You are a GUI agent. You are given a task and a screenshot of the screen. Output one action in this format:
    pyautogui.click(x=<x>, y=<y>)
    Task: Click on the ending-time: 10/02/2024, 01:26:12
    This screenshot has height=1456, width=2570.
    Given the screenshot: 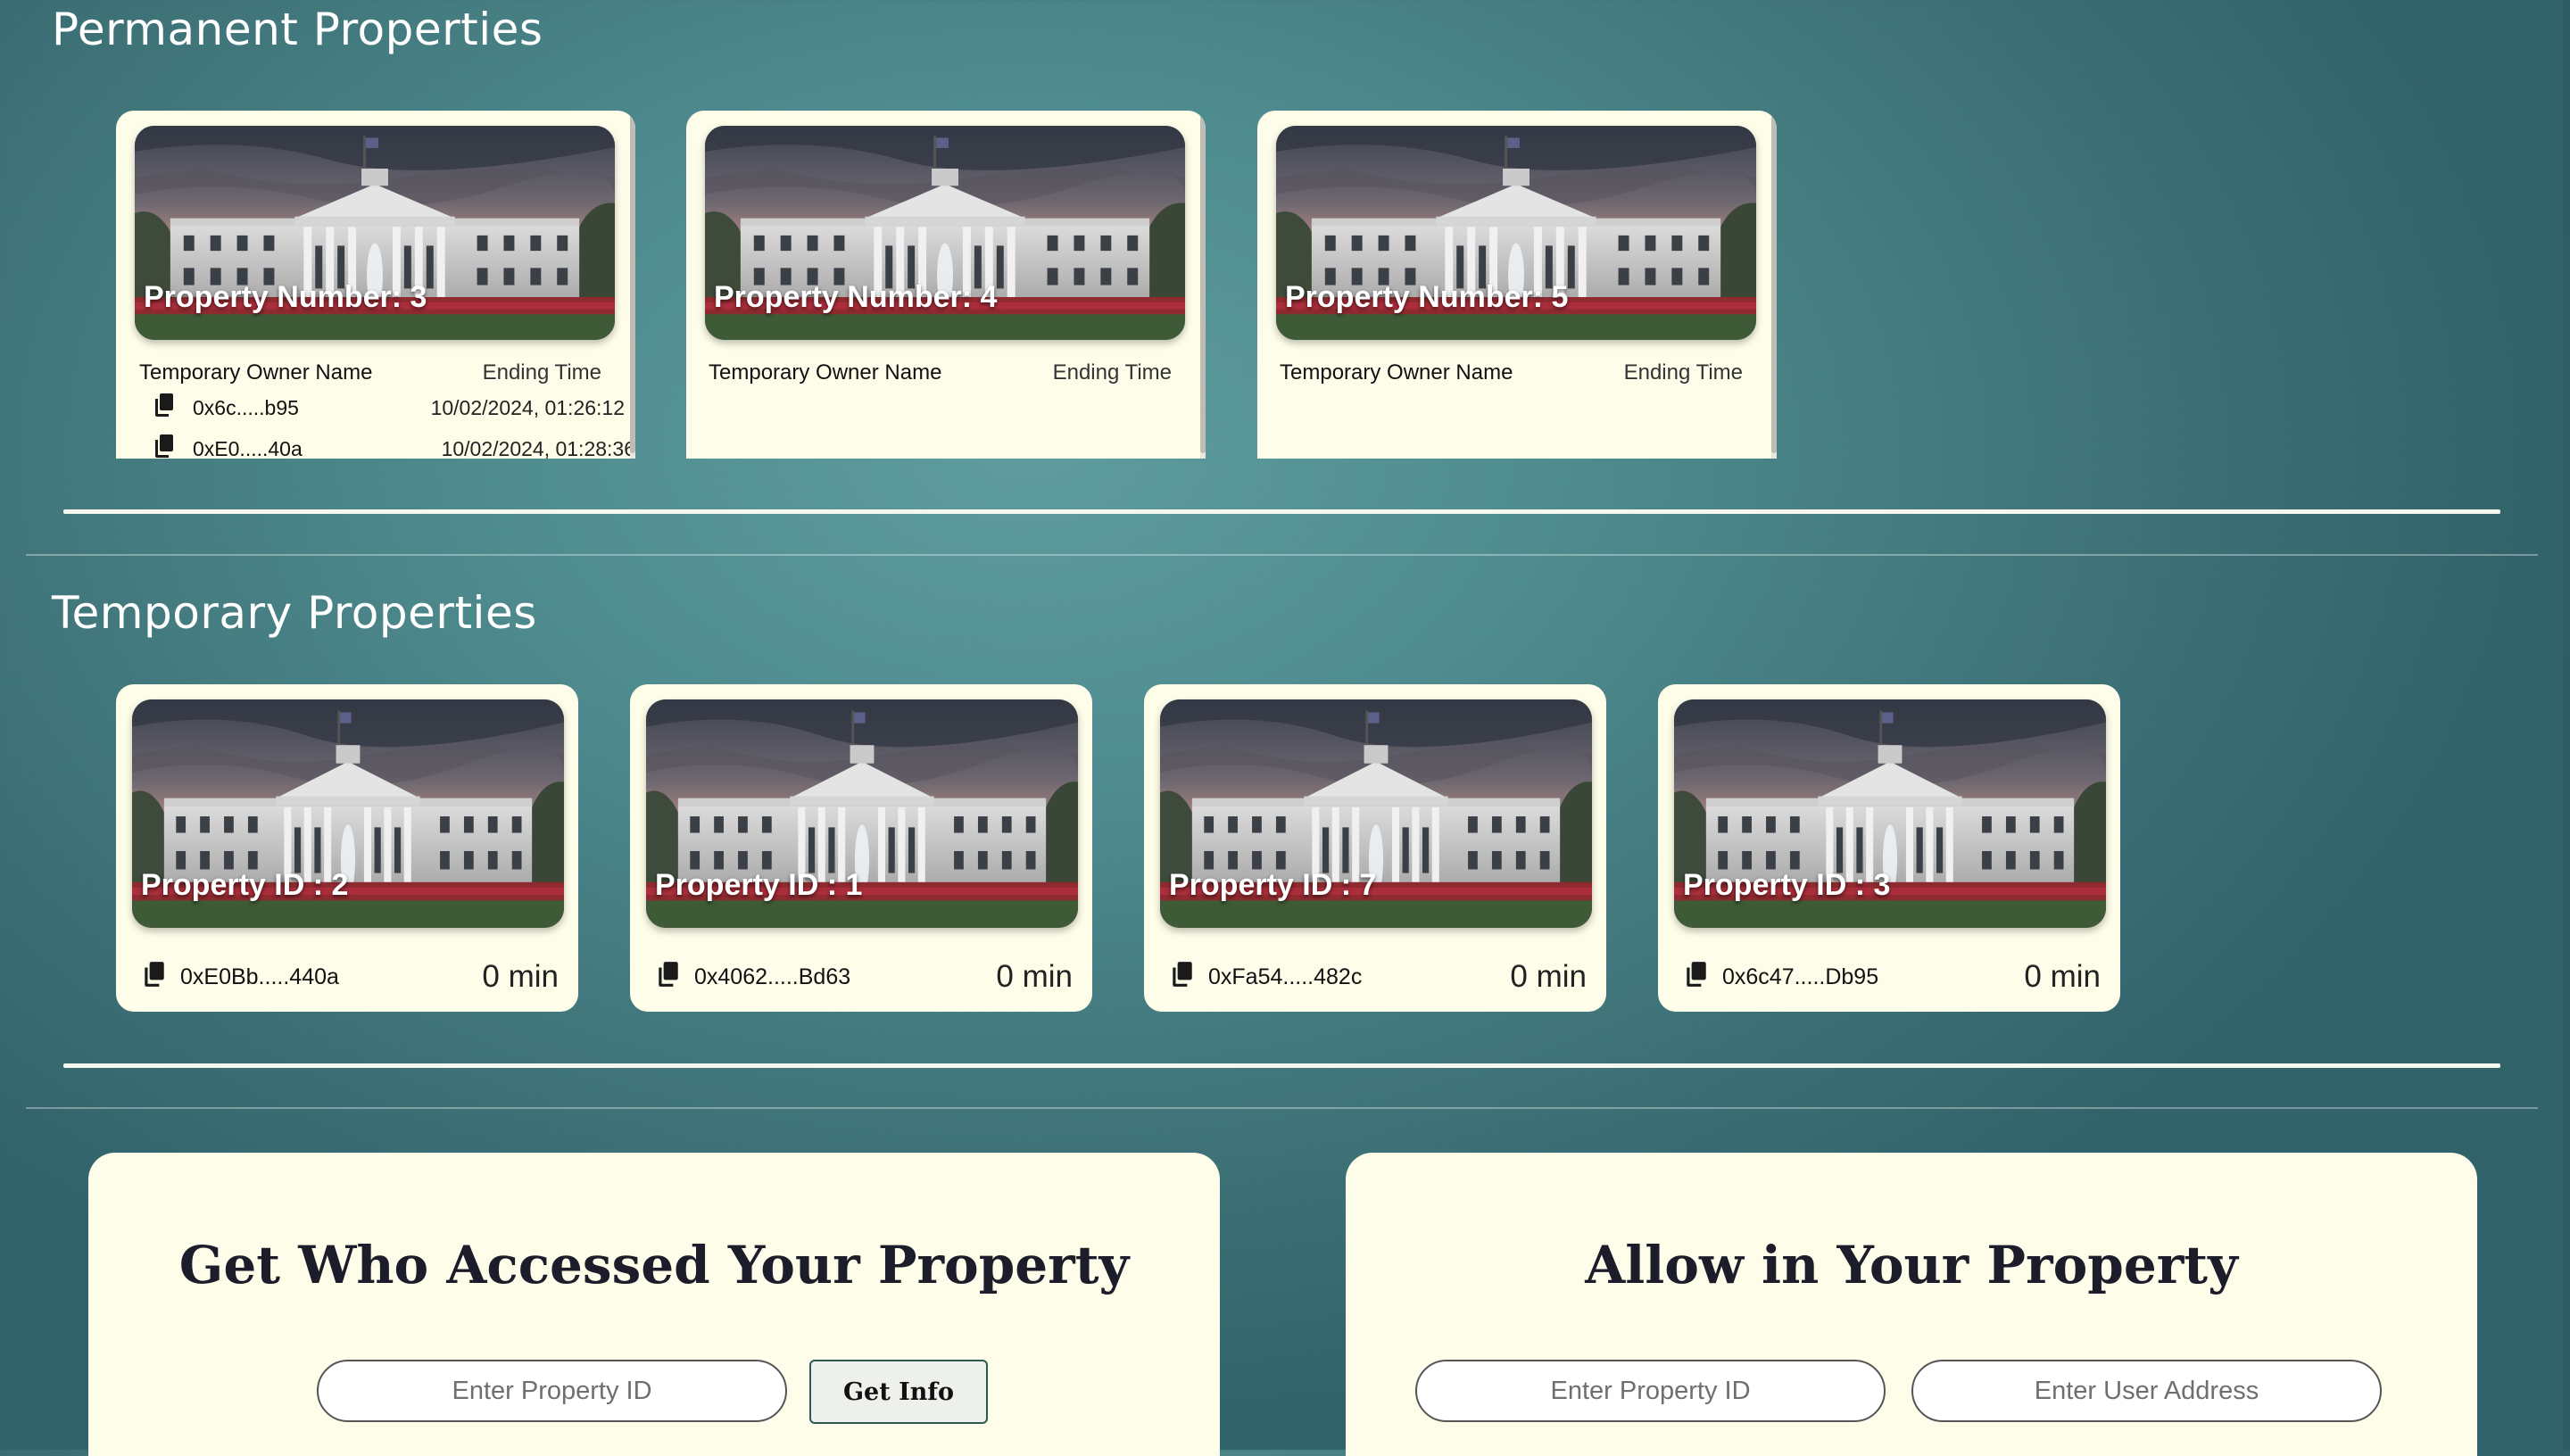 What is the action you would take?
    pyautogui.click(x=527, y=407)
    